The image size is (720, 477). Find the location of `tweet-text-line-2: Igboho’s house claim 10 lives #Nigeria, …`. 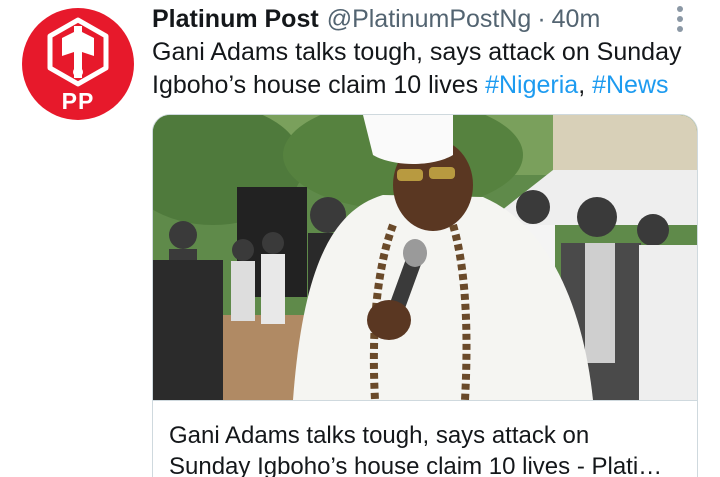

tweet-text-line-2: Igboho’s house claim 10 lives #Nigeria, … is located at coordinates (432, 85).